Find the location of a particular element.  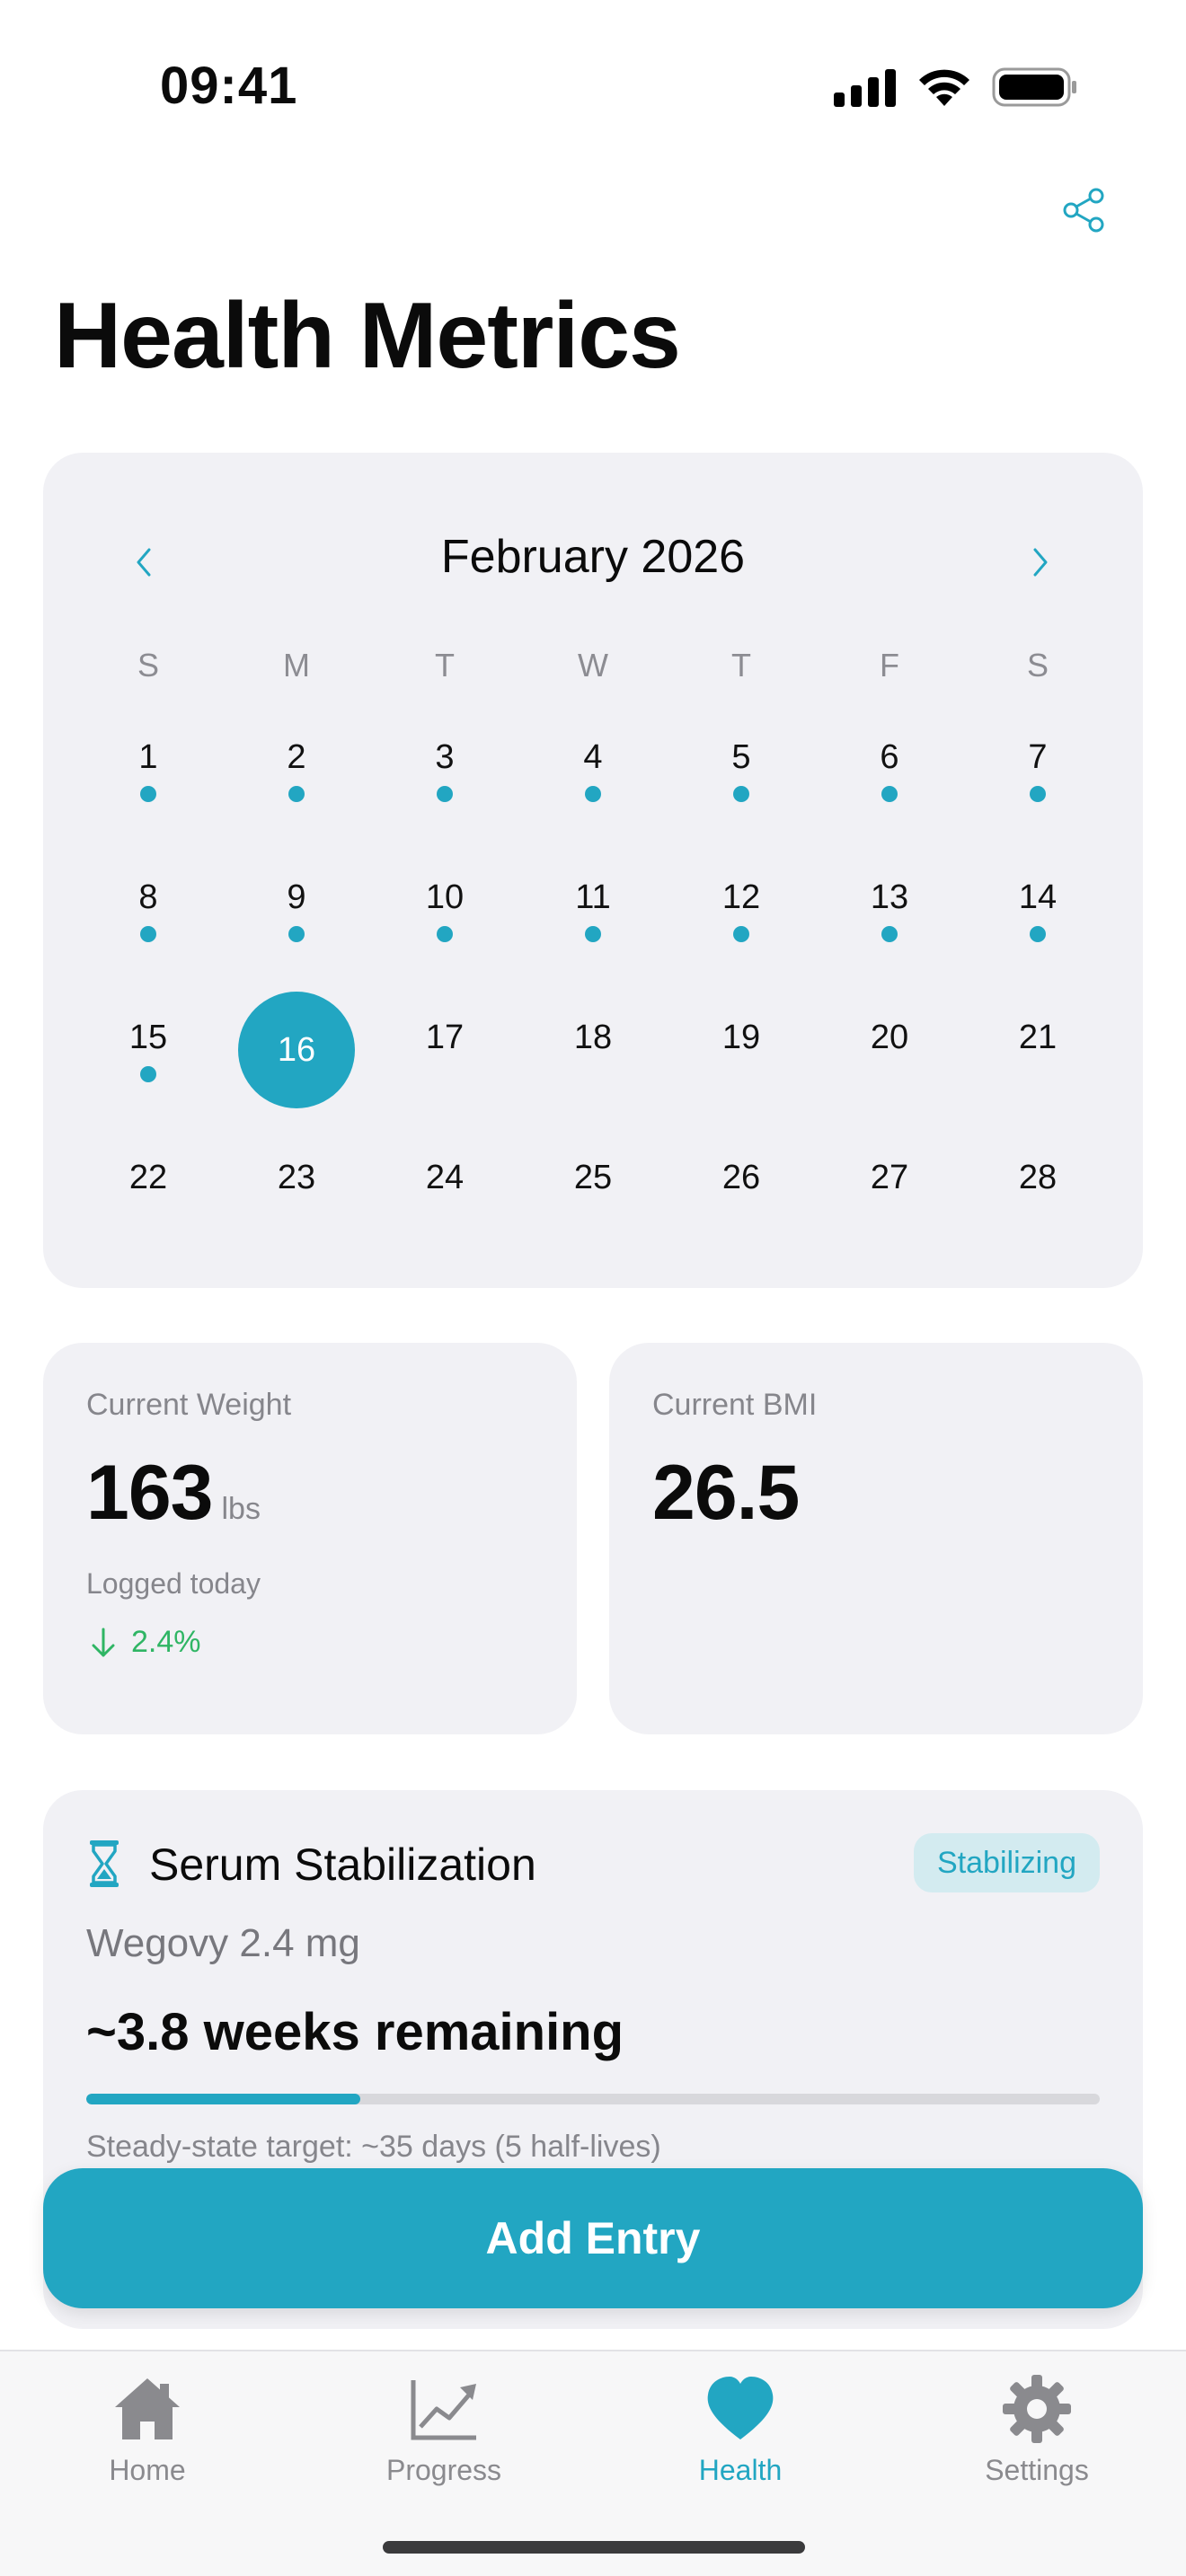

calendar-day: 2 is located at coordinates (296, 769).